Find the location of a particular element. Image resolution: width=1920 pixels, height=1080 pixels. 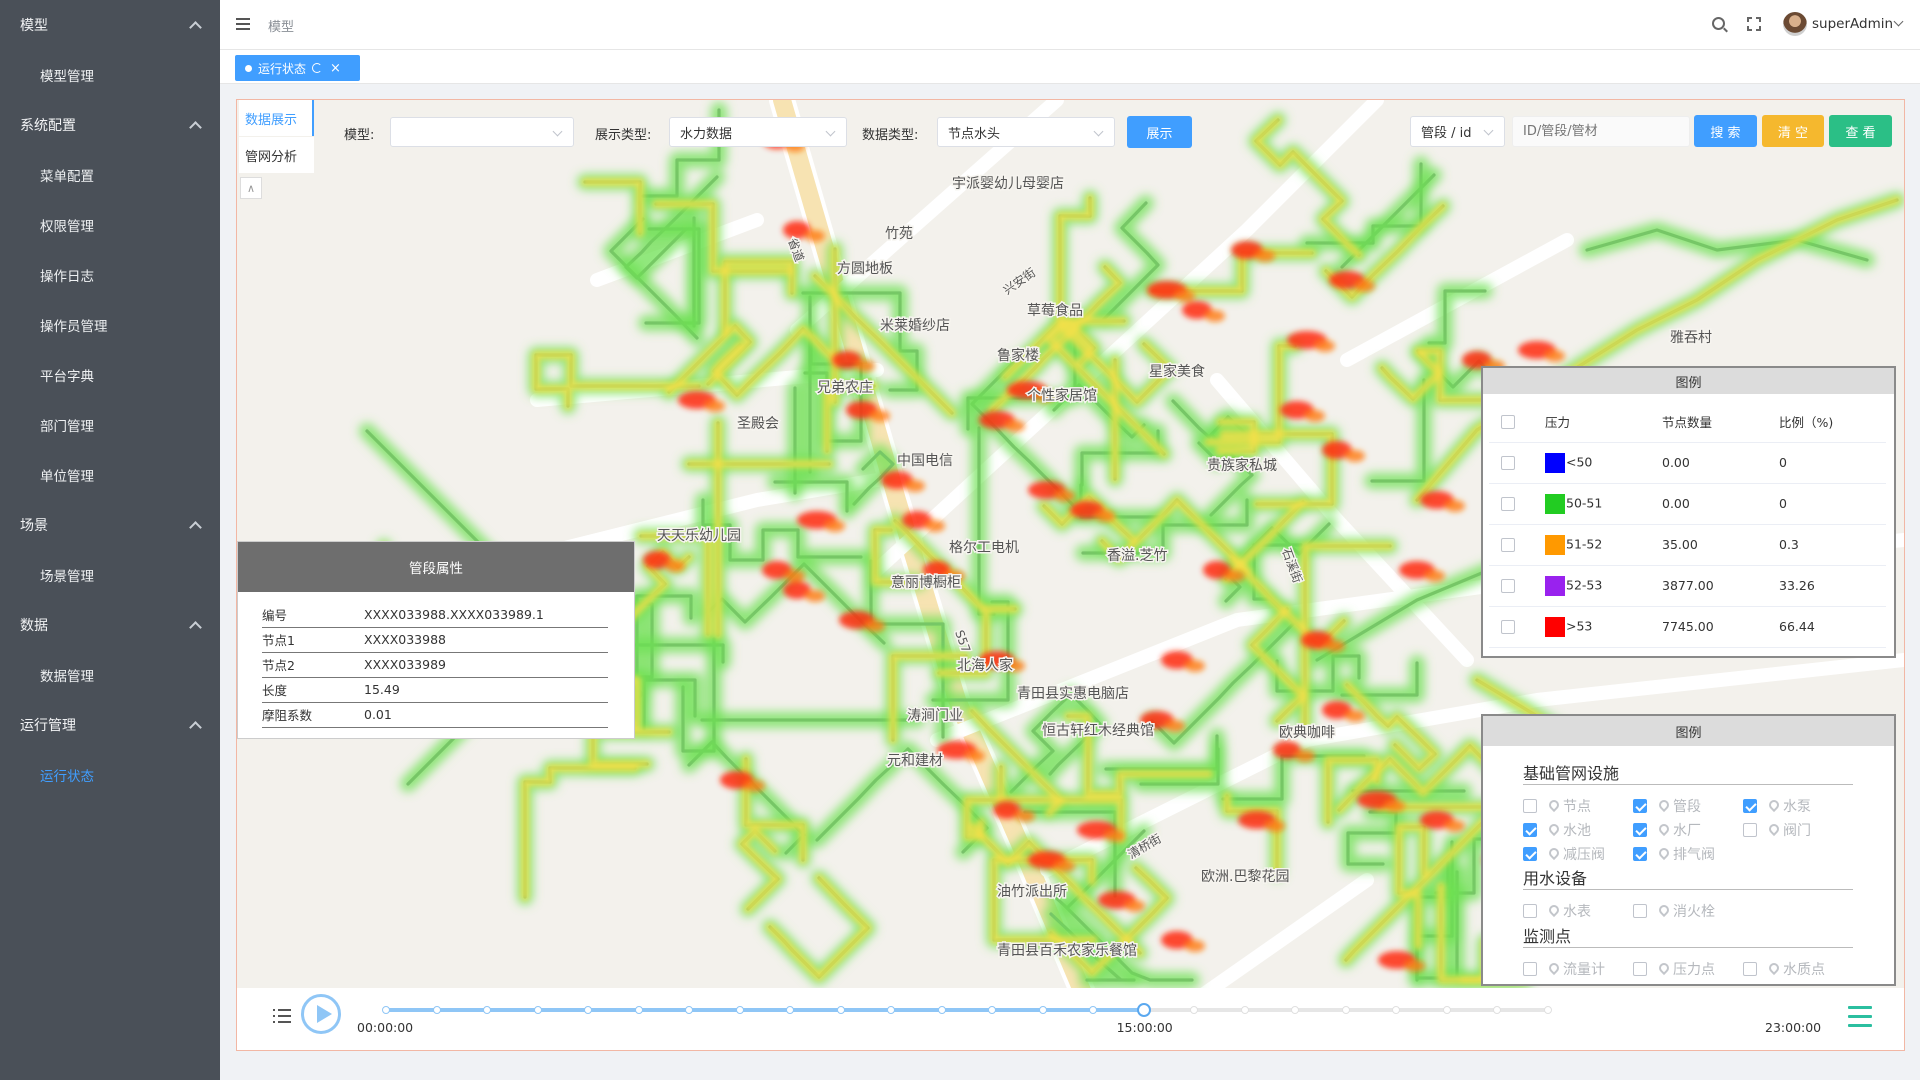

layer-toggle: 管段 is located at coordinates (1667, 806).